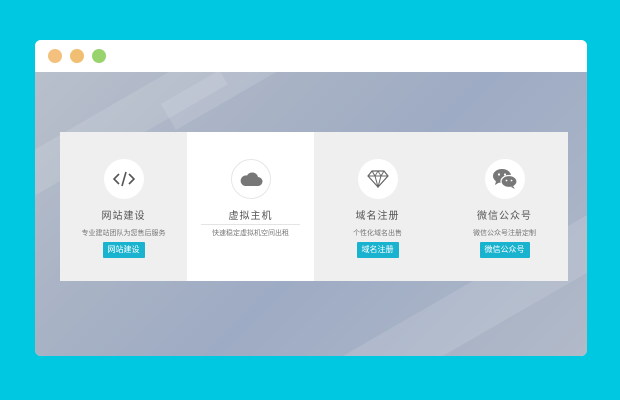 The image size is (620, 400). I want to click on website-building-button: 网站建设, so click(123, 250).